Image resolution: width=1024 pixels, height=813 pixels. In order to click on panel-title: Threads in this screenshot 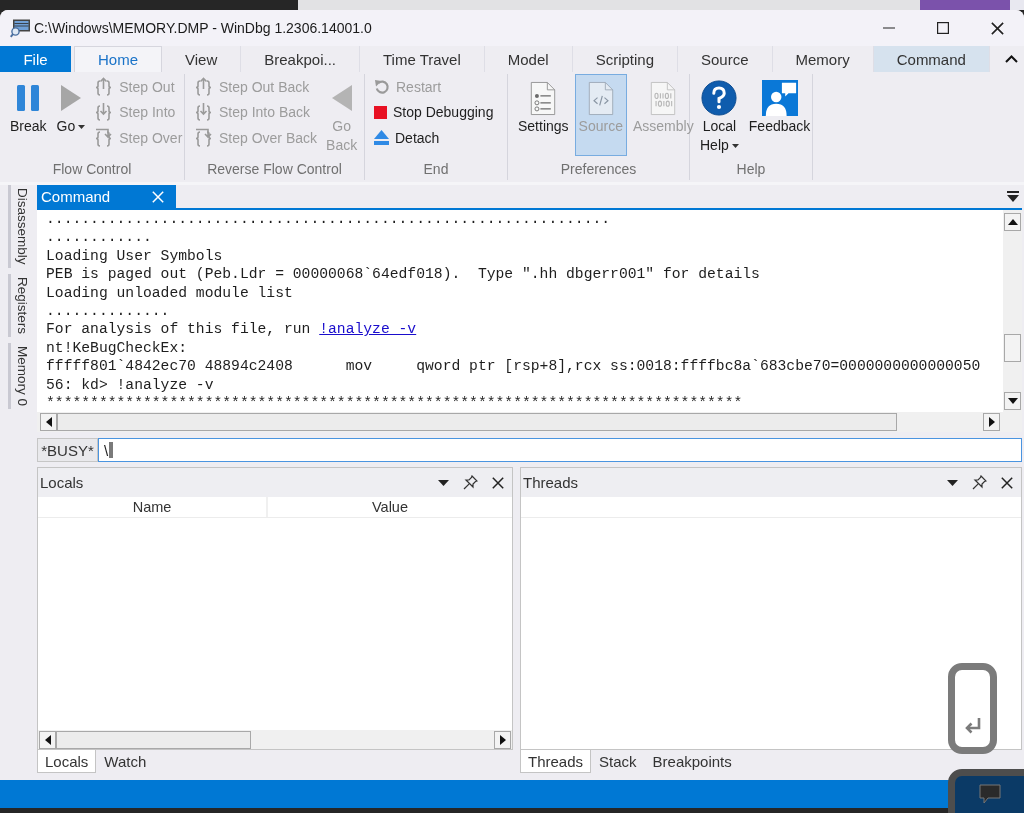, I will do `click(551, 482)`.